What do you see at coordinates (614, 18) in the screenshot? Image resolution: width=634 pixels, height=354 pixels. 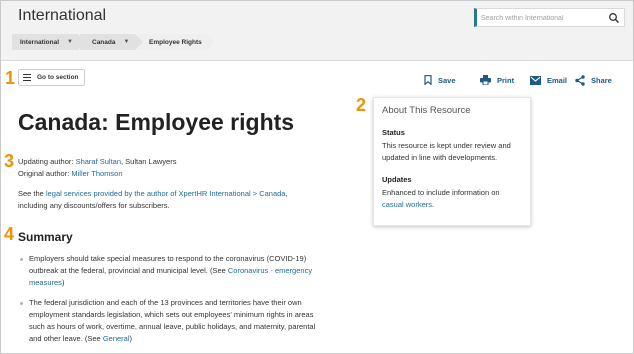 I see `search-icon` at bounding box center [614, 18].